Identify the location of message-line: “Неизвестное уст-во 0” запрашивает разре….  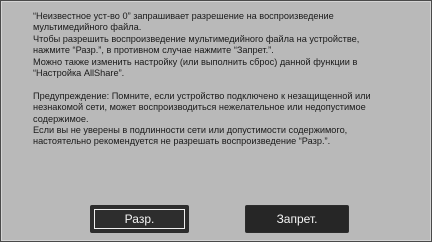
(183, 16).